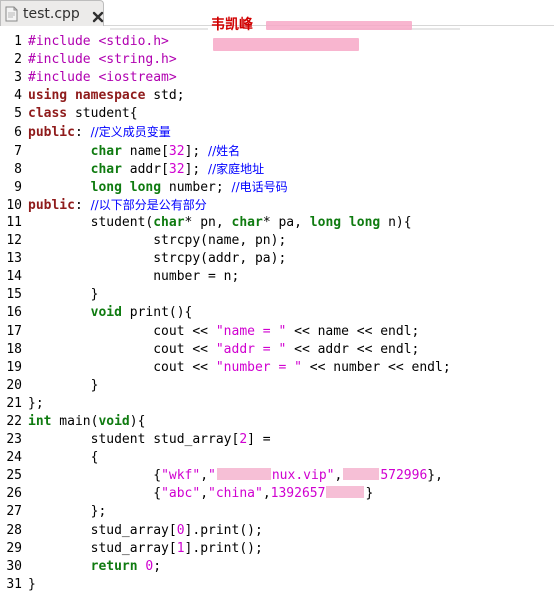 The width and height of the screenshot is (554, 594). Describe the element at coordinates (277, 205) in the screenshot. I see `code-line: 10 public: //以下部分是公有部分` at that location.